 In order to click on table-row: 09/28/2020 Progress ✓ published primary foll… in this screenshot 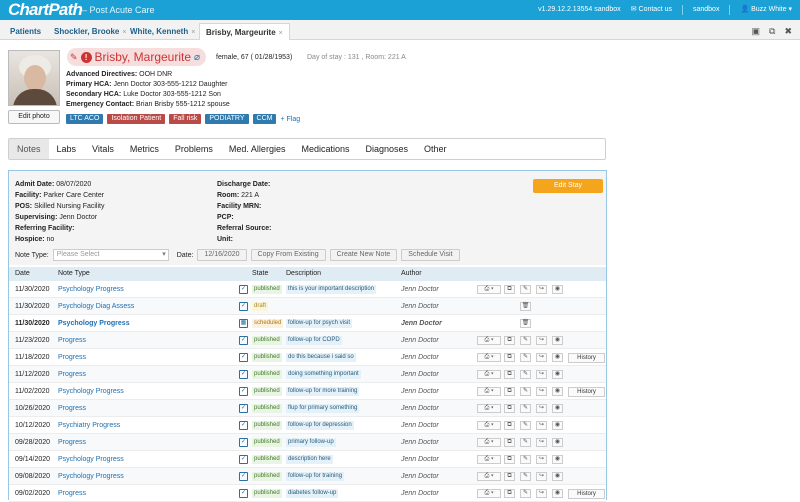, I will do `click(307, 442)`.